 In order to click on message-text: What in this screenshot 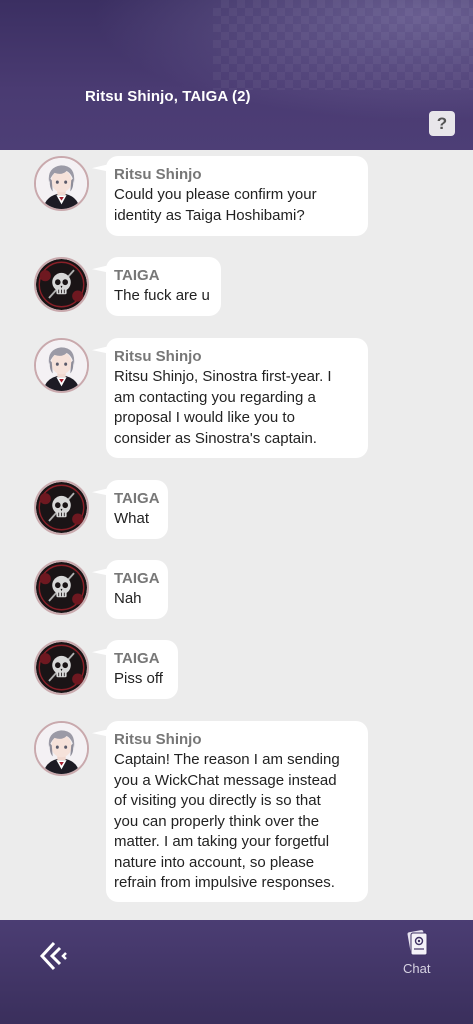, I will do `click(132, 518)`.